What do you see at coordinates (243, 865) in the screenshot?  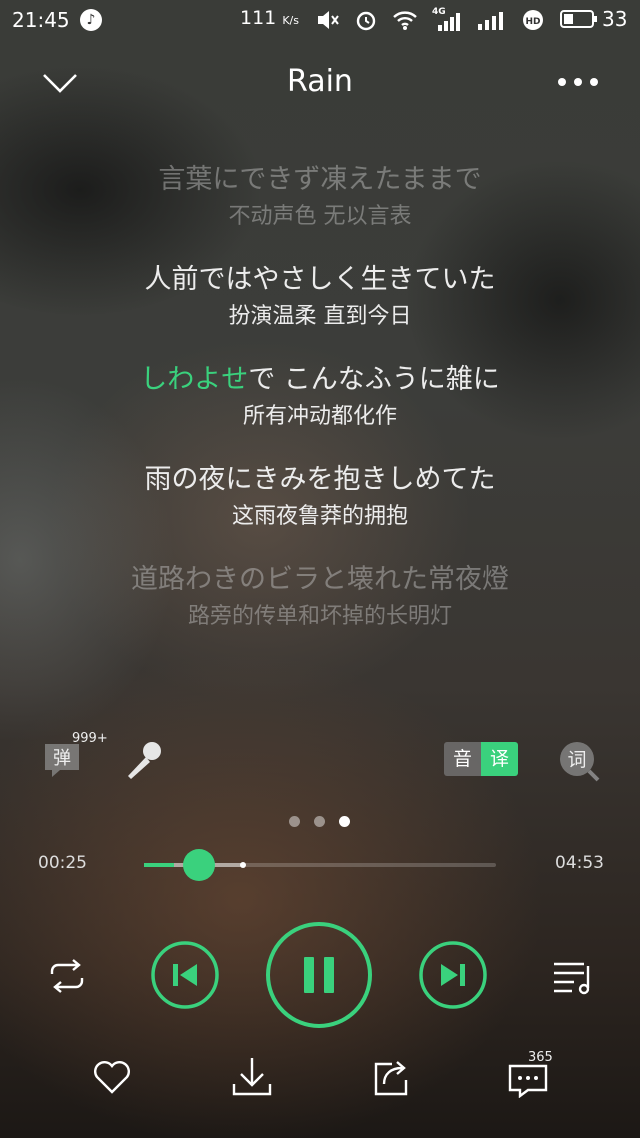 I see `buffer-marker` at bounding box center [243, 865].